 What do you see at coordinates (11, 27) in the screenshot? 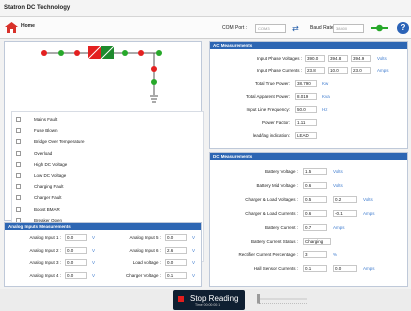
I see `home-icon` at bounding box center [11, 27].